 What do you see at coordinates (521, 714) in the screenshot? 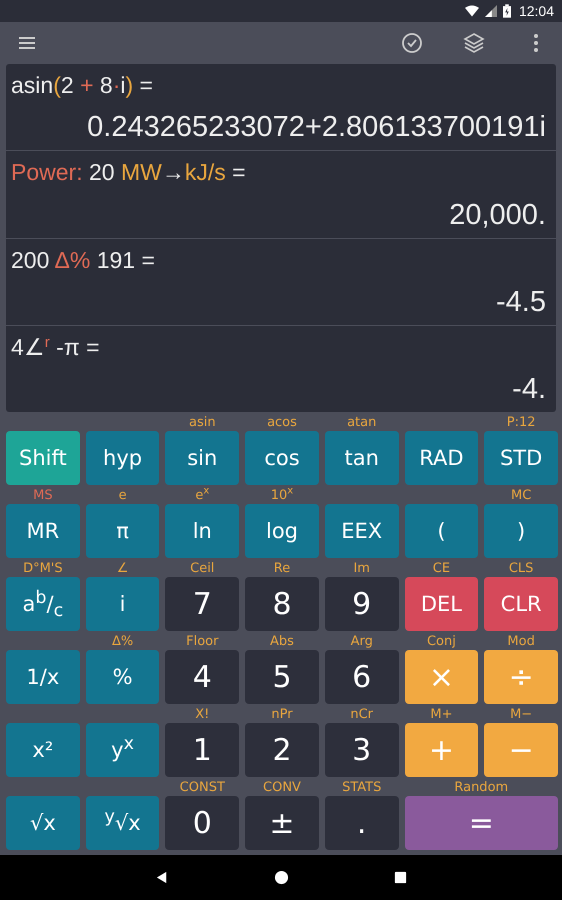
I see `shift-label: M−` at bounding box center [521, 714].